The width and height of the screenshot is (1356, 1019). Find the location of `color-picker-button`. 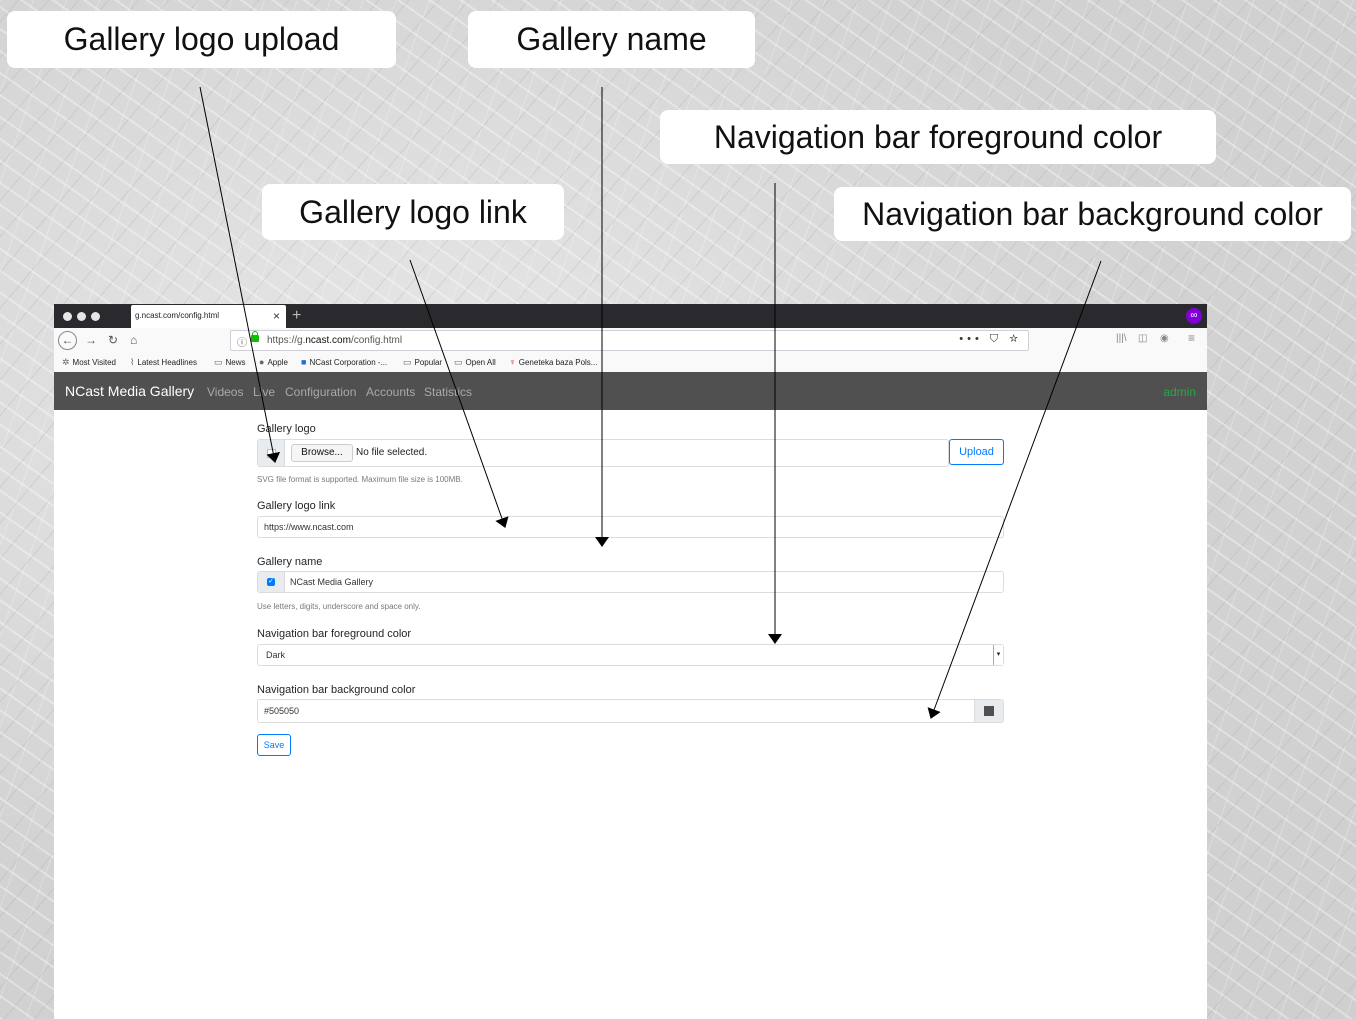

color-picker-button is located at coordinates (988, 711).